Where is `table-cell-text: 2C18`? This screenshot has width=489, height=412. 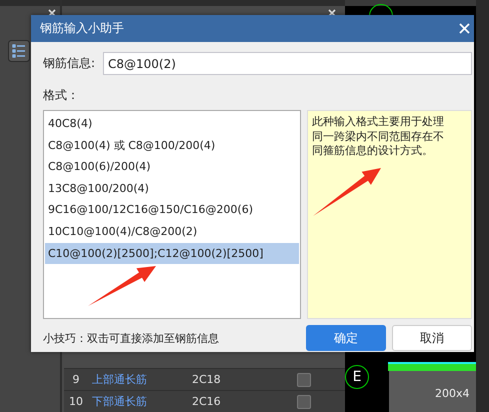
table-cell-text: 2C18 is located at coordinates (206, 379).